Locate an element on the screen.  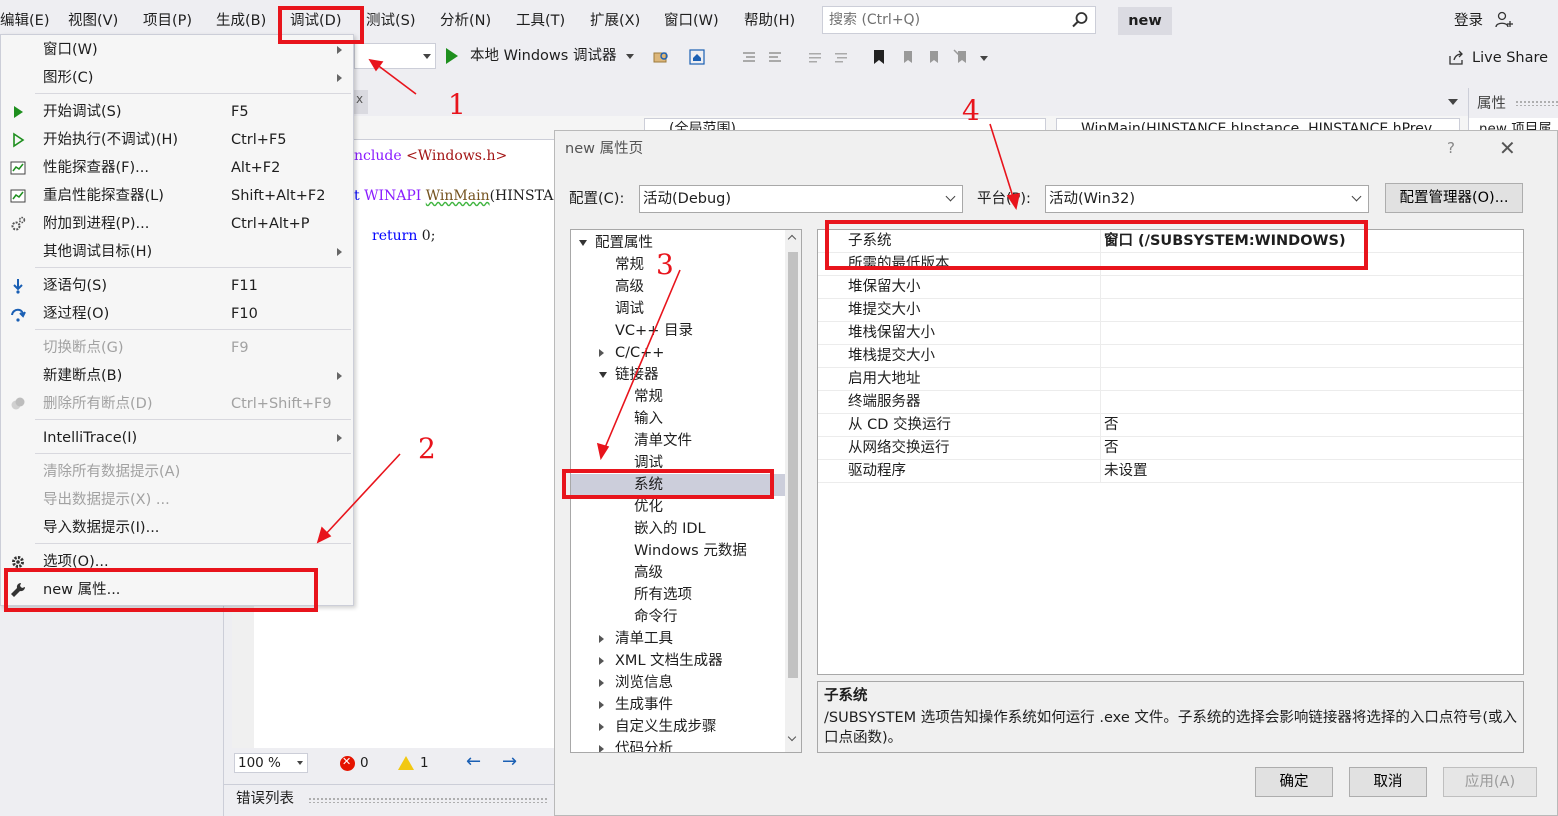
property-row: 堆栈保留大小 is located at coordinates (1170, 333).